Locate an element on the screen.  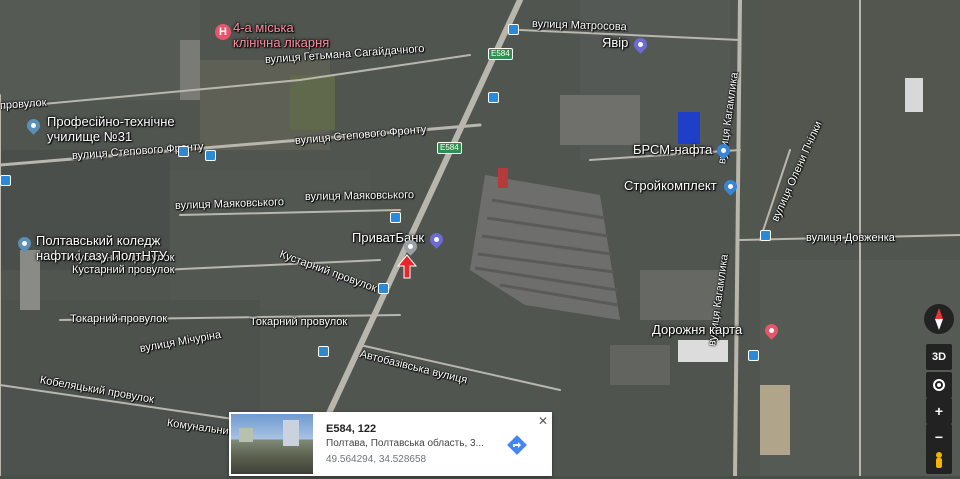
pegman-icon is located at coordinates (939, 460).